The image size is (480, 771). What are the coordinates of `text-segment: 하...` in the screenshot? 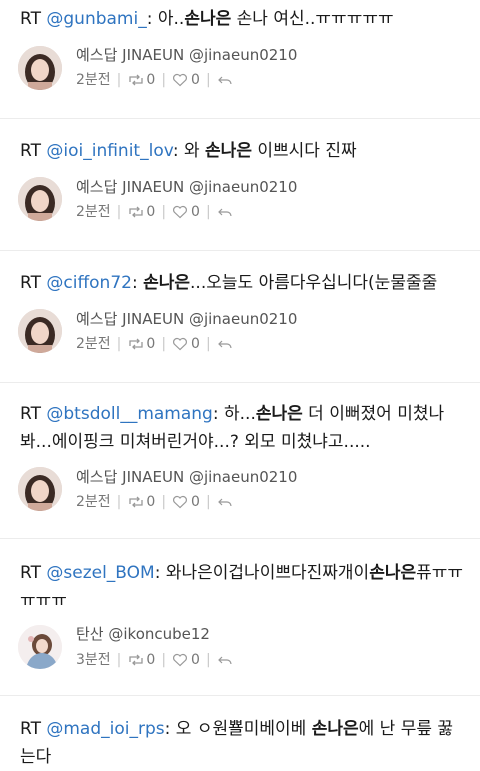 It's located at (237, 414).